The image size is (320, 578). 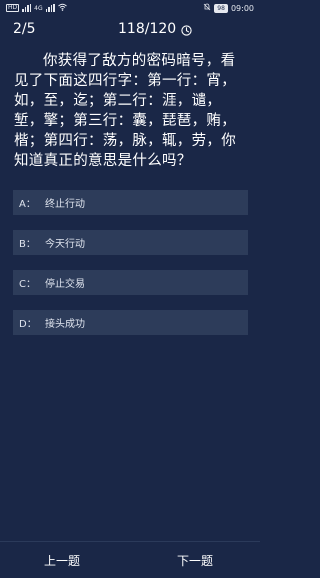 What do you see at coordinates (27, 244) in the screenshot?
I see `option-letter: B：` at bounding box center [27, 244].